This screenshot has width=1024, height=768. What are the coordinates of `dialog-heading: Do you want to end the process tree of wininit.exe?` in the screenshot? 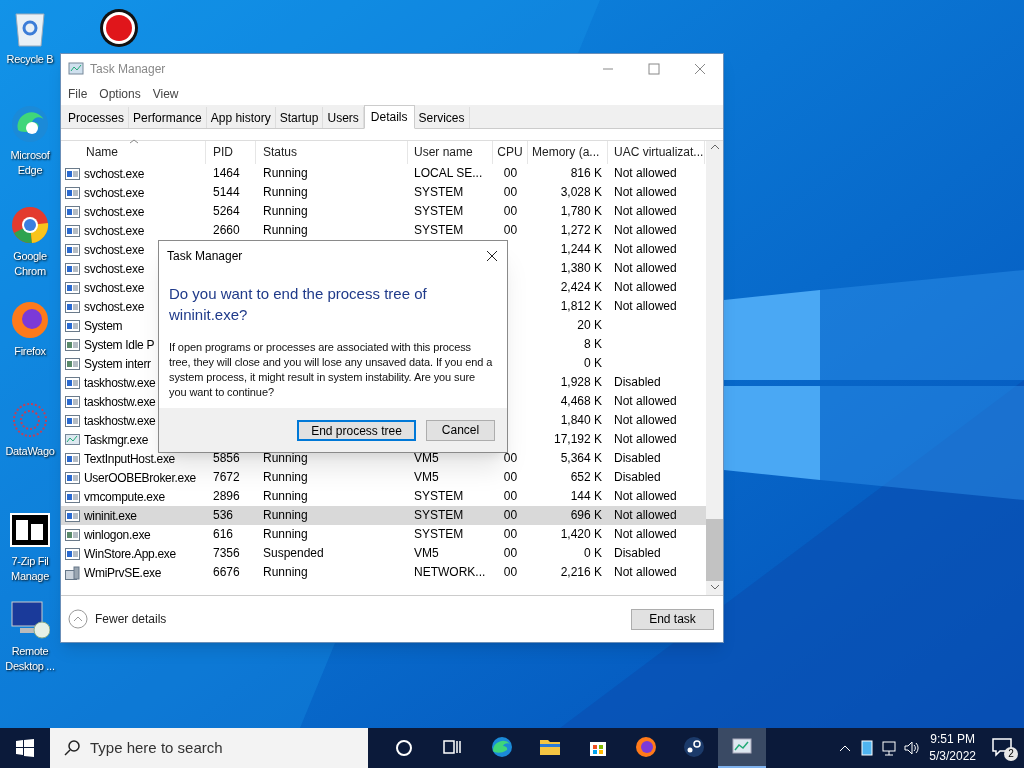 It's located at (298, 304).